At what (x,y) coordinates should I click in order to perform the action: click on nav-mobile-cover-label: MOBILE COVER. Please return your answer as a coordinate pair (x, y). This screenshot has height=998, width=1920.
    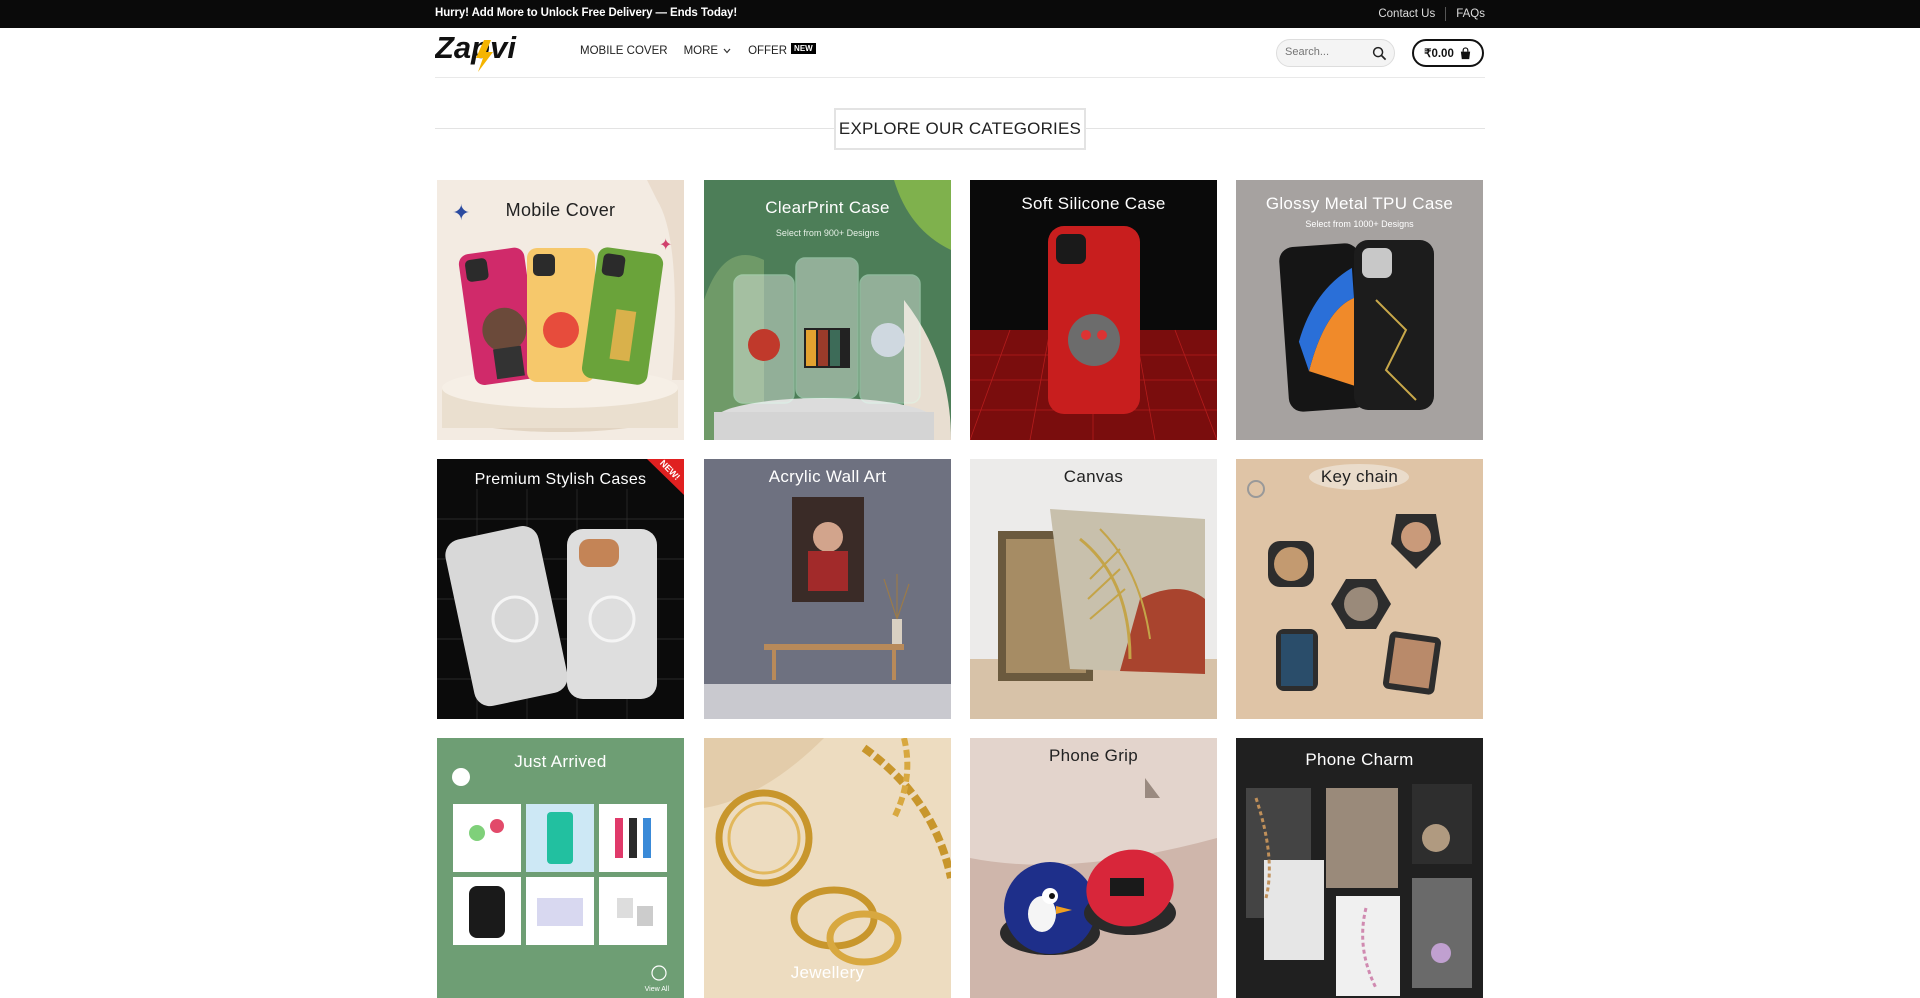
    Looking at the image, I should click on (624, 51).